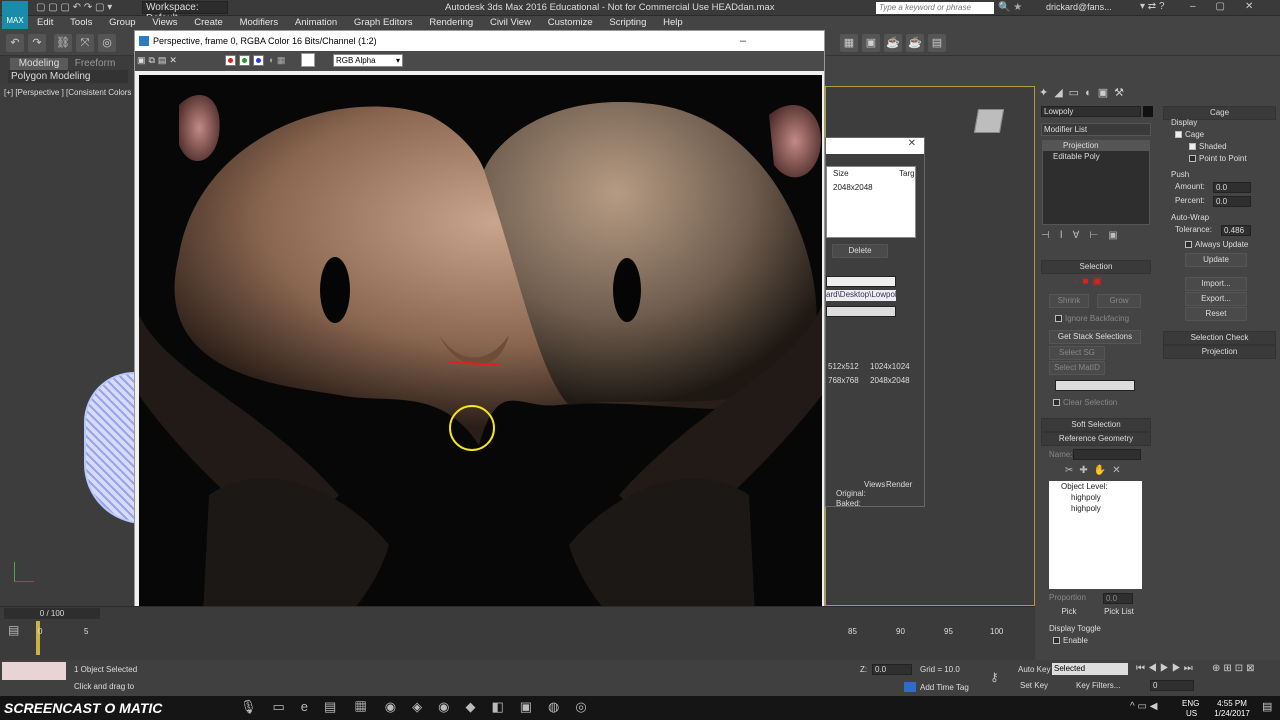 This screenshot has height=720, width=1280. Describe the element at coordinates (85, 43) in the screenshot. I see `unlink-icon: ⤧` at that location.